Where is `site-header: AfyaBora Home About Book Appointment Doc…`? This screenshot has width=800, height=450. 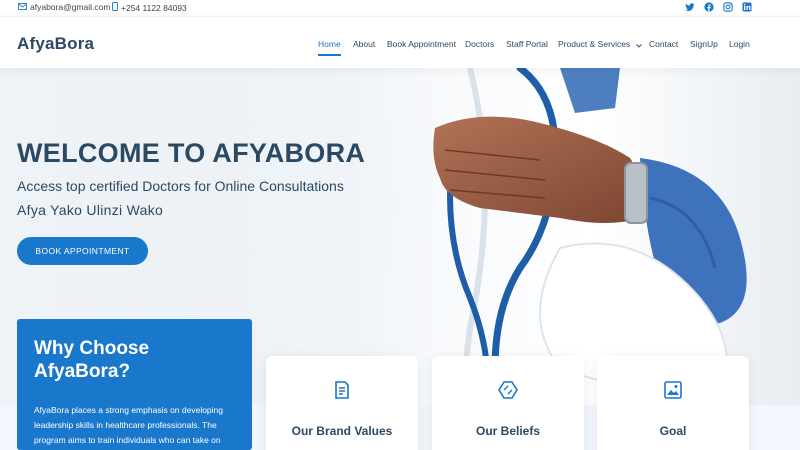
site-header: AfyaBora Home About Book Appointment Doc… is located at coordinates (400, 42).